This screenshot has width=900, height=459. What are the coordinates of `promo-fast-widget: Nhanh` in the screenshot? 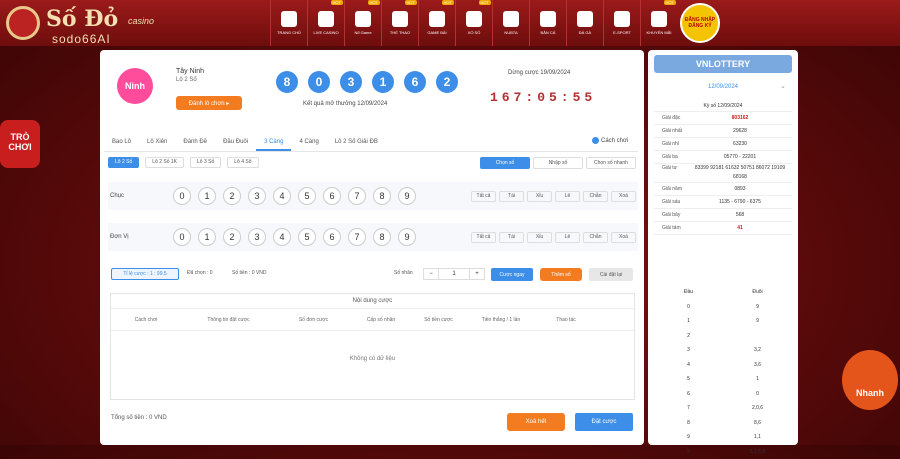 It's located at (870, 380).